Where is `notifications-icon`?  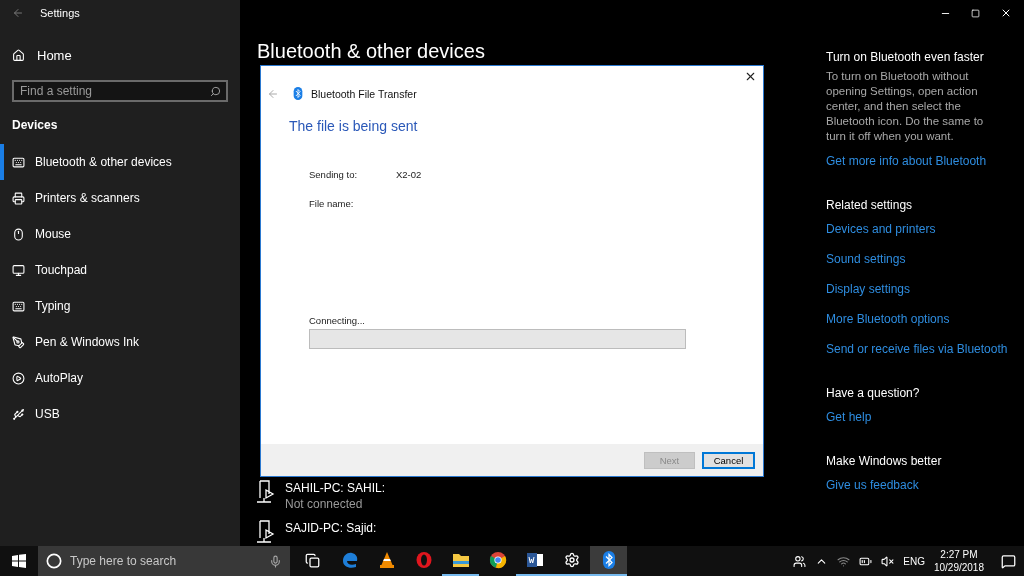 notifications-icon is located at coordinates (1008, 561).